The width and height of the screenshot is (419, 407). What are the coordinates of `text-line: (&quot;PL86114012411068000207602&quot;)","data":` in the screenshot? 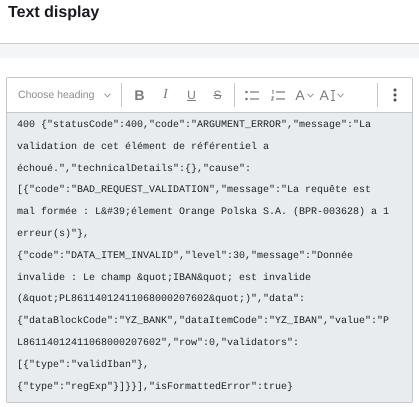 It's located at (161, 300).